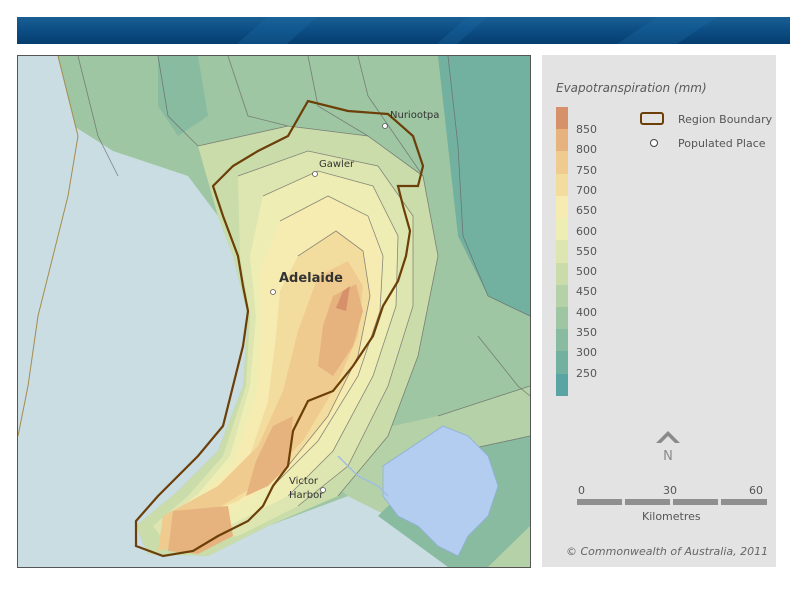 The height and width of the screenshot is (594, 790). I want to click on scale-label-600: 600, so click(586, 231).